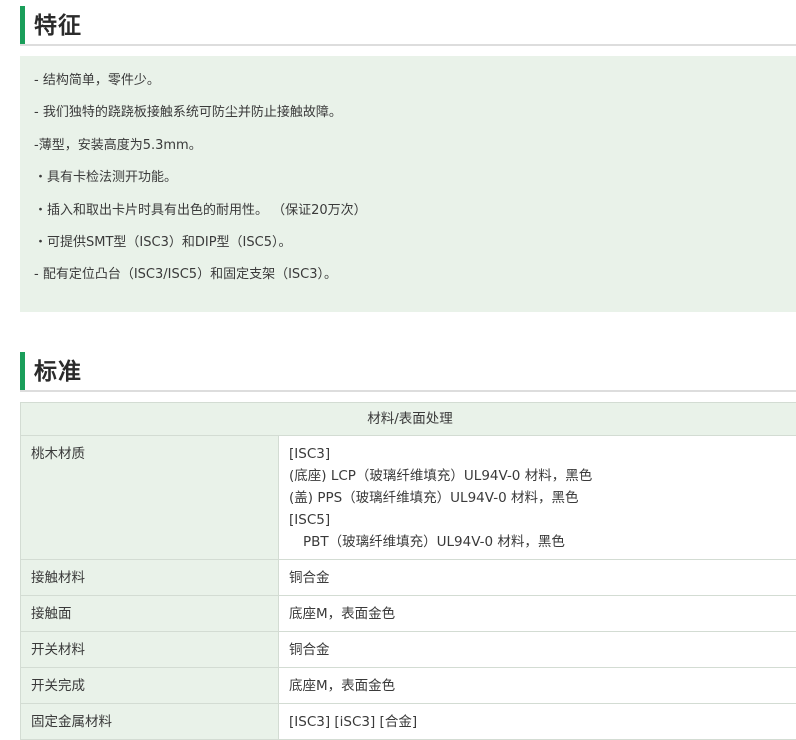 The height and width of the screenshot is (740, 796). Describe the element at coordinates (150, 650) in the screenshot. I see `row-label: 开关材料` at that location.